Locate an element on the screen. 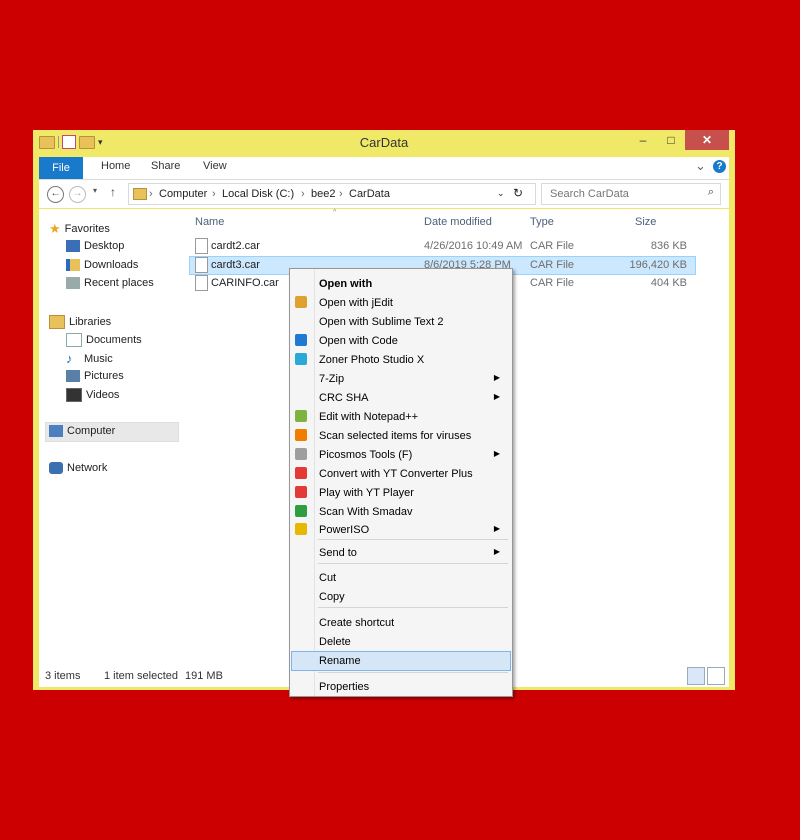 The width and height of the screenshot is (800, 840). column-size: Size is located at coordinates (645, 222).